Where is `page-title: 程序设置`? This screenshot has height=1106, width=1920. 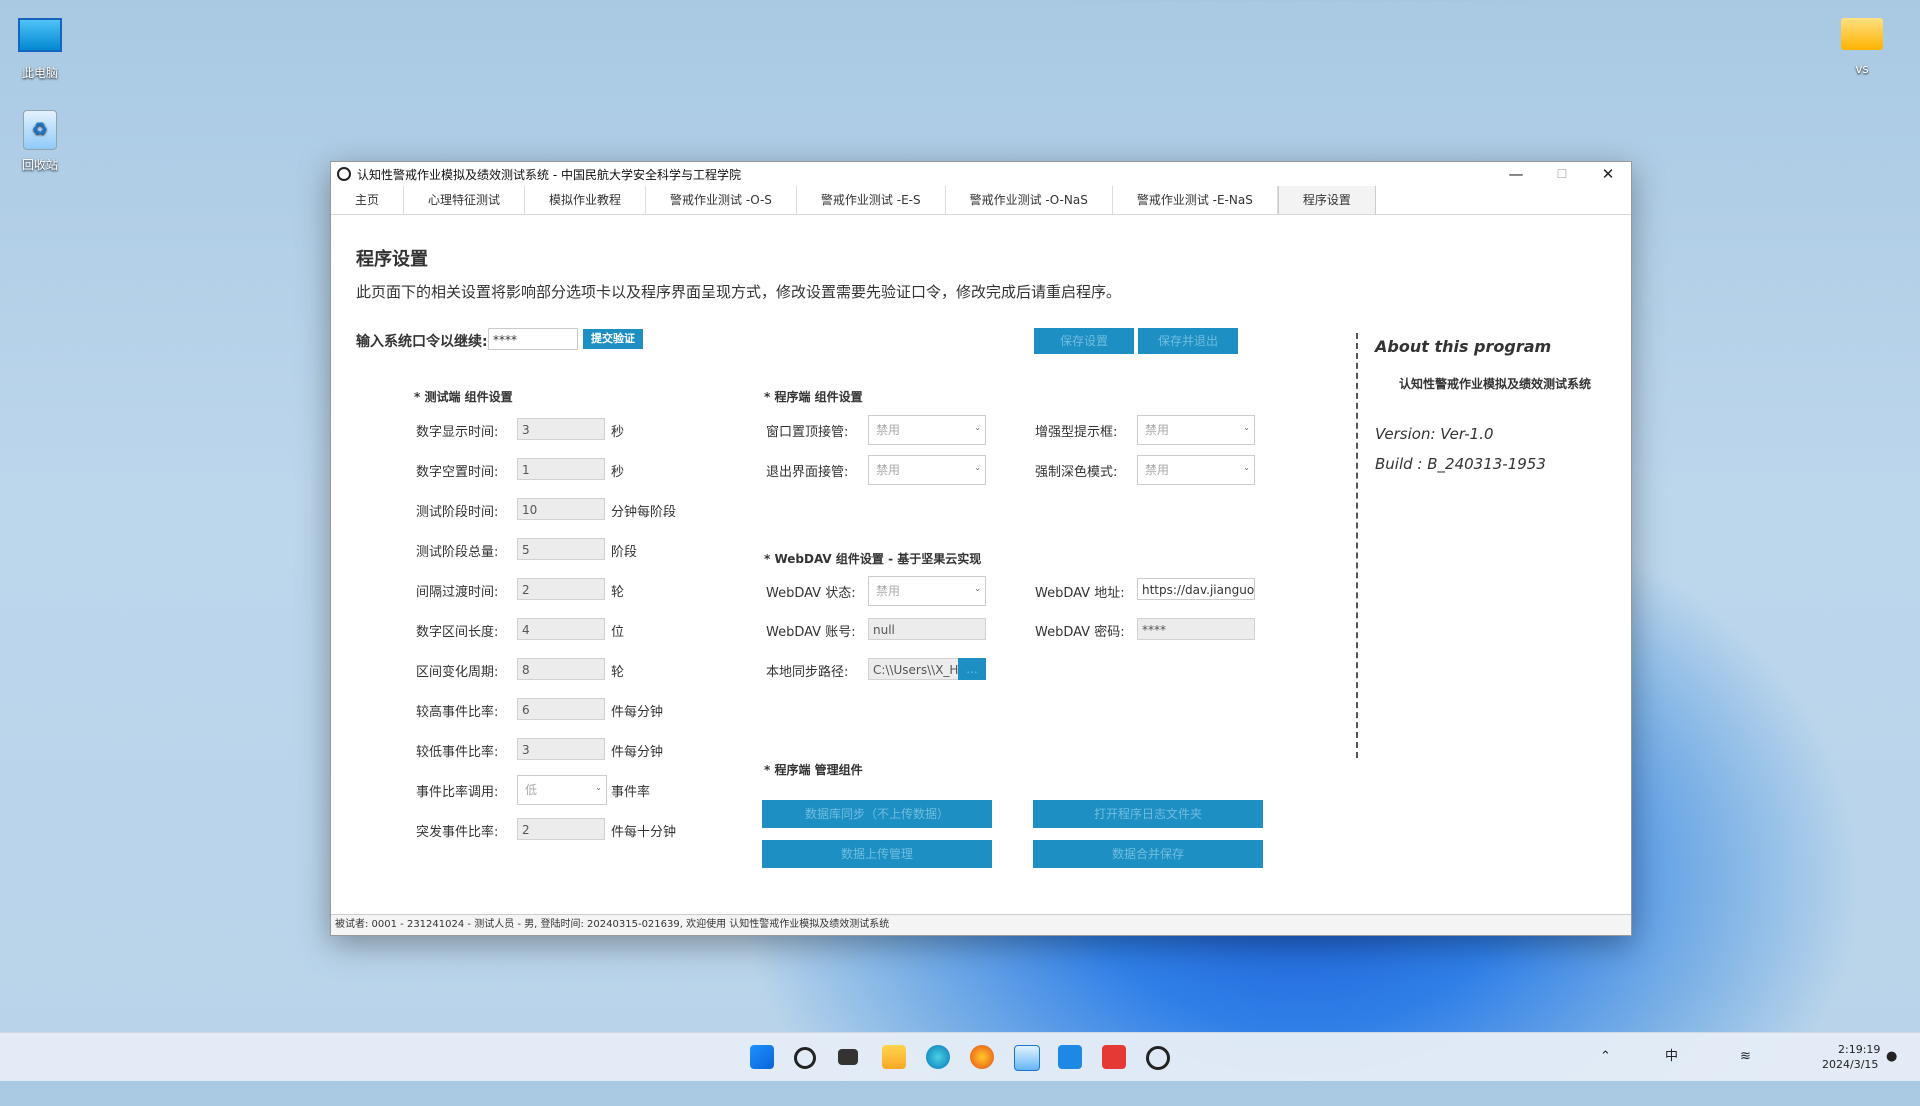 page-title: 程序设置 is located at coordinates (392, 259).